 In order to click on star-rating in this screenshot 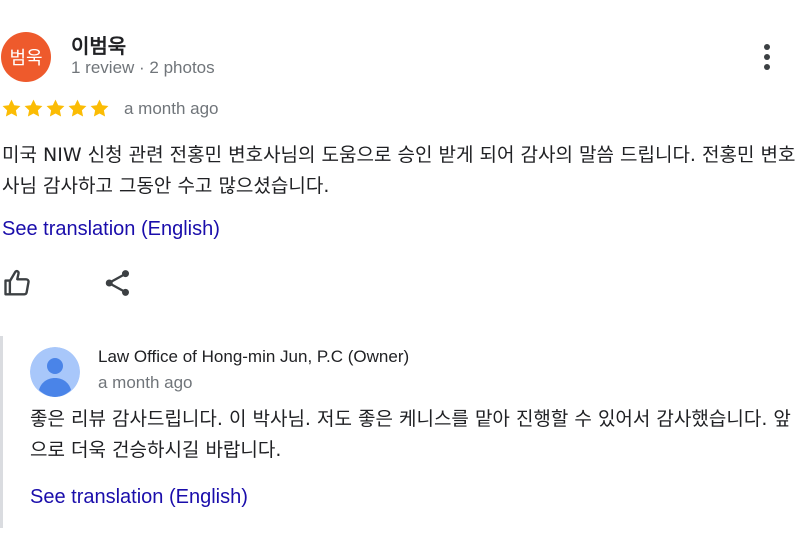, I will do `click(55, 108)`.